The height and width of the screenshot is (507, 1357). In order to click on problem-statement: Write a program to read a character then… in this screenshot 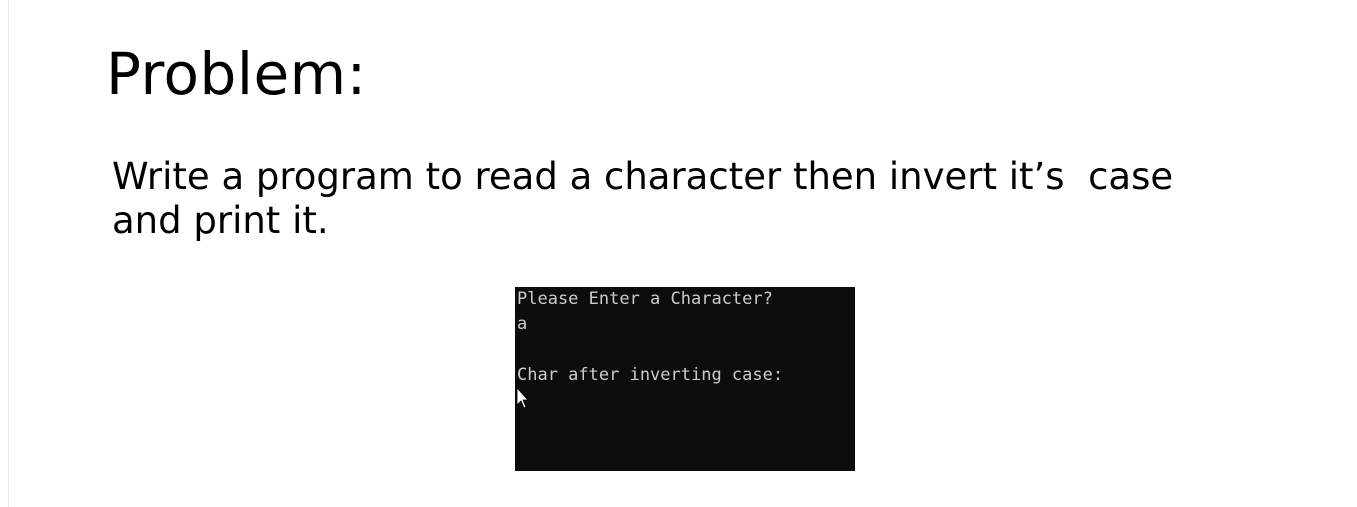, I will do `click(682, 199)`.